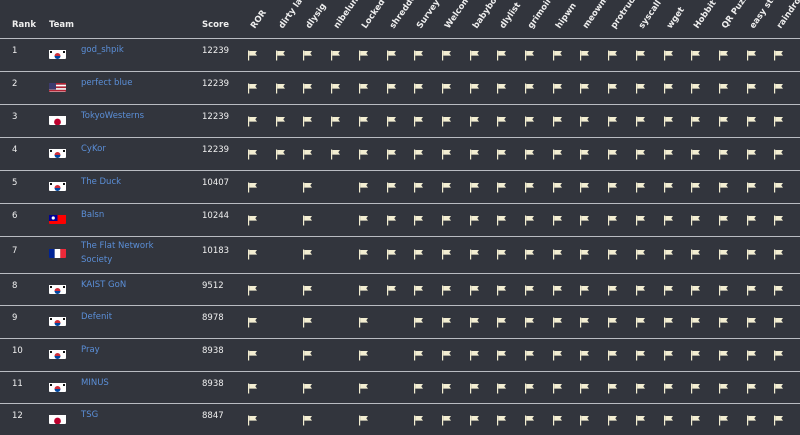  Describe the element at coordinates (131, 116) in the screenshot. I see `team-link: TokyoWesterns` at that location.